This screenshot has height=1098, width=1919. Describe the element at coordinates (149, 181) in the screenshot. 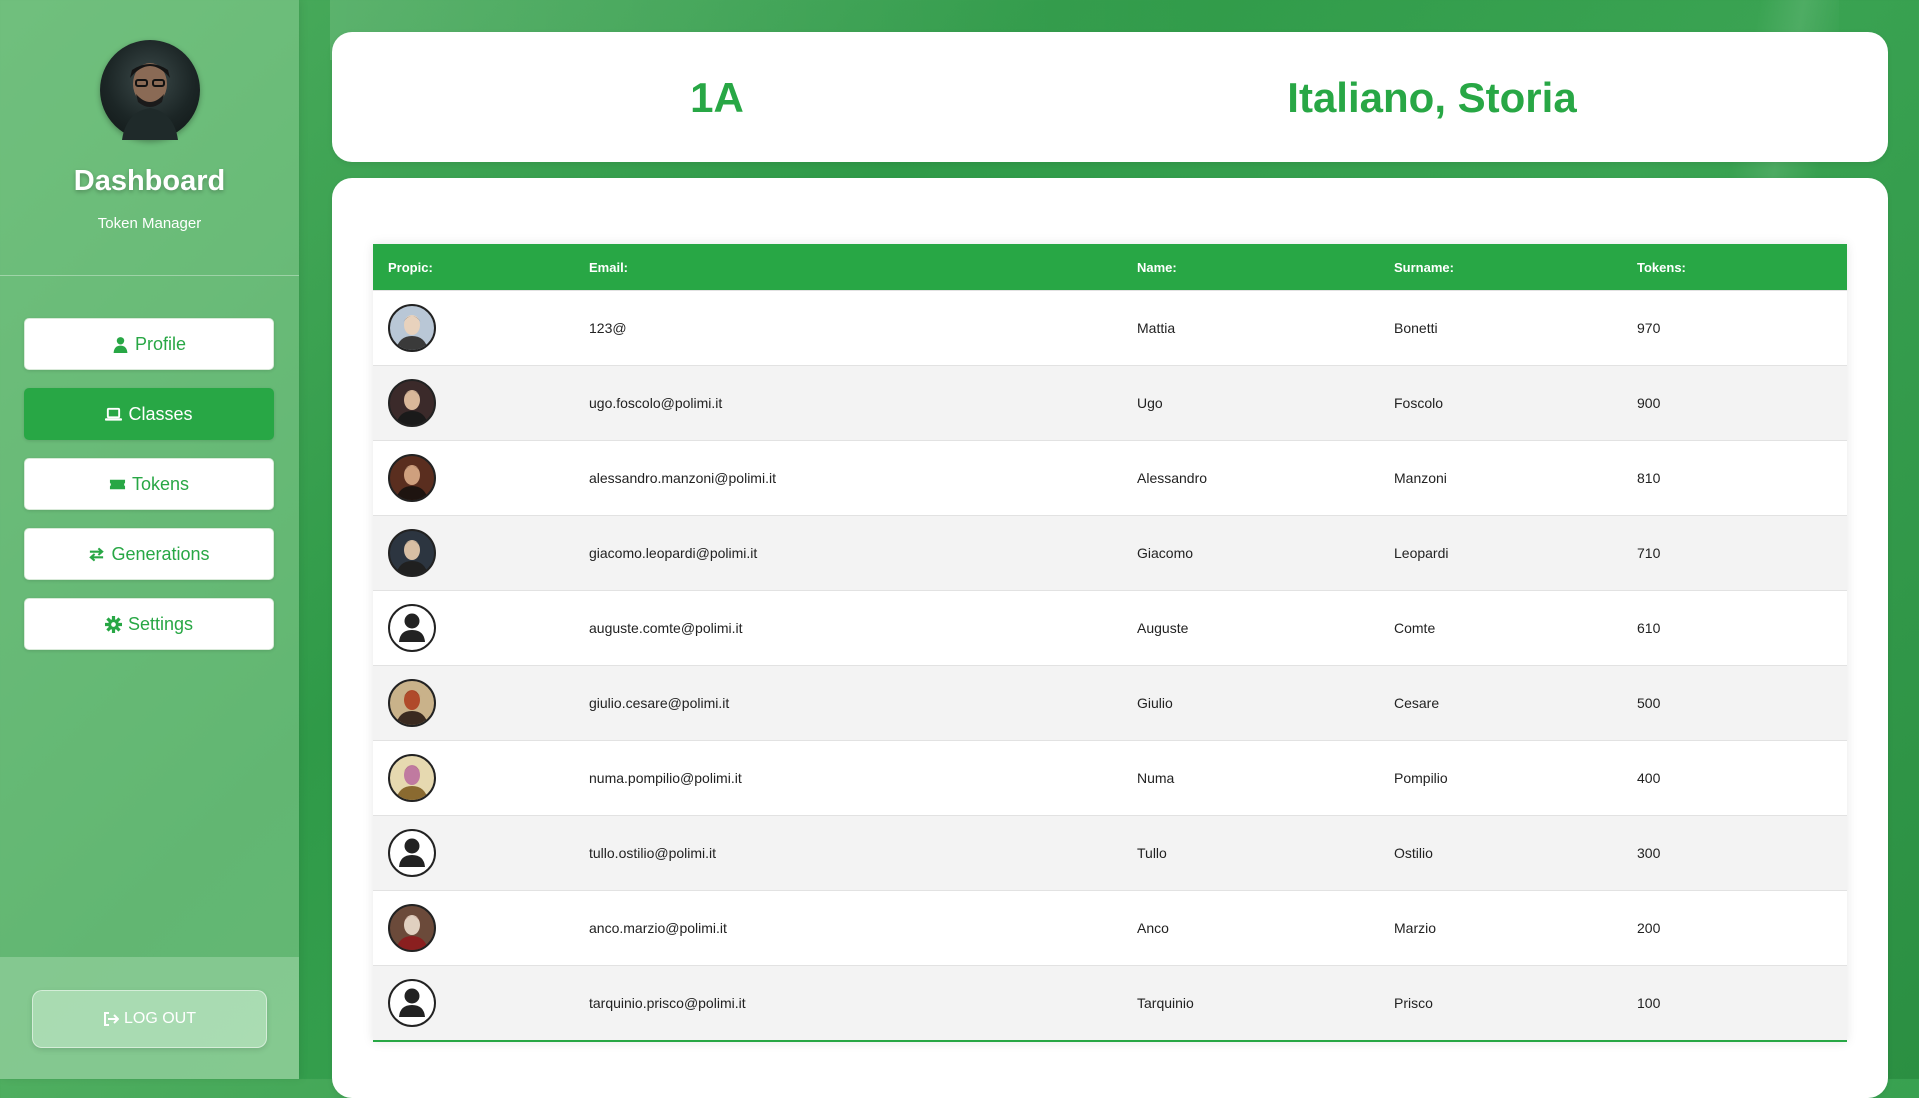

I see `dashboard-title: Dashboard` at that location.